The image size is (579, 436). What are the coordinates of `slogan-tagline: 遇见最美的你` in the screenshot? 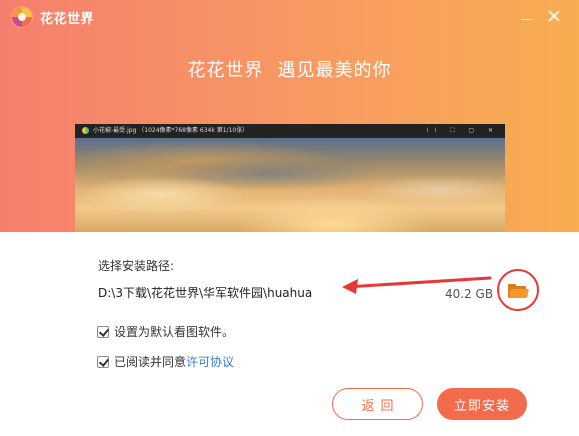 It's located at (334, 70).